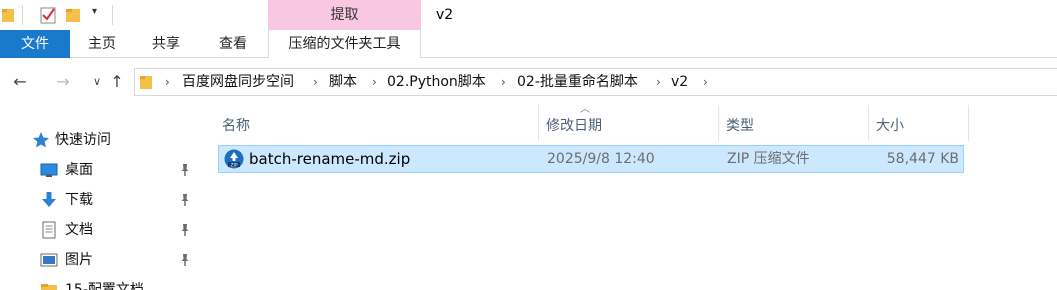 Image resolution: width=1057 pixels, height=290 pixels. What do you see at coordinates (233, 44) in the screenshot?
I see `tab-view: 查看` at bounding box center [233, 44].